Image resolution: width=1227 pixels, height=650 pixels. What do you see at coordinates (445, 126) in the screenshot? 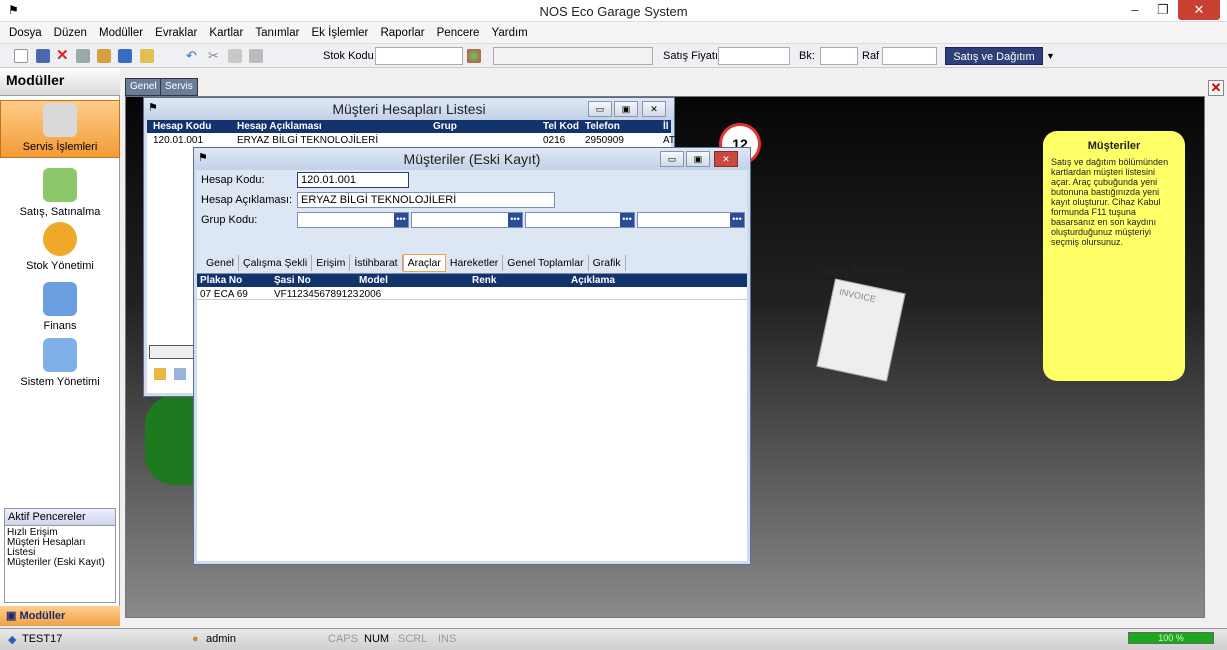
I see `col-grup: Grup` at bounding box center [445, 126].